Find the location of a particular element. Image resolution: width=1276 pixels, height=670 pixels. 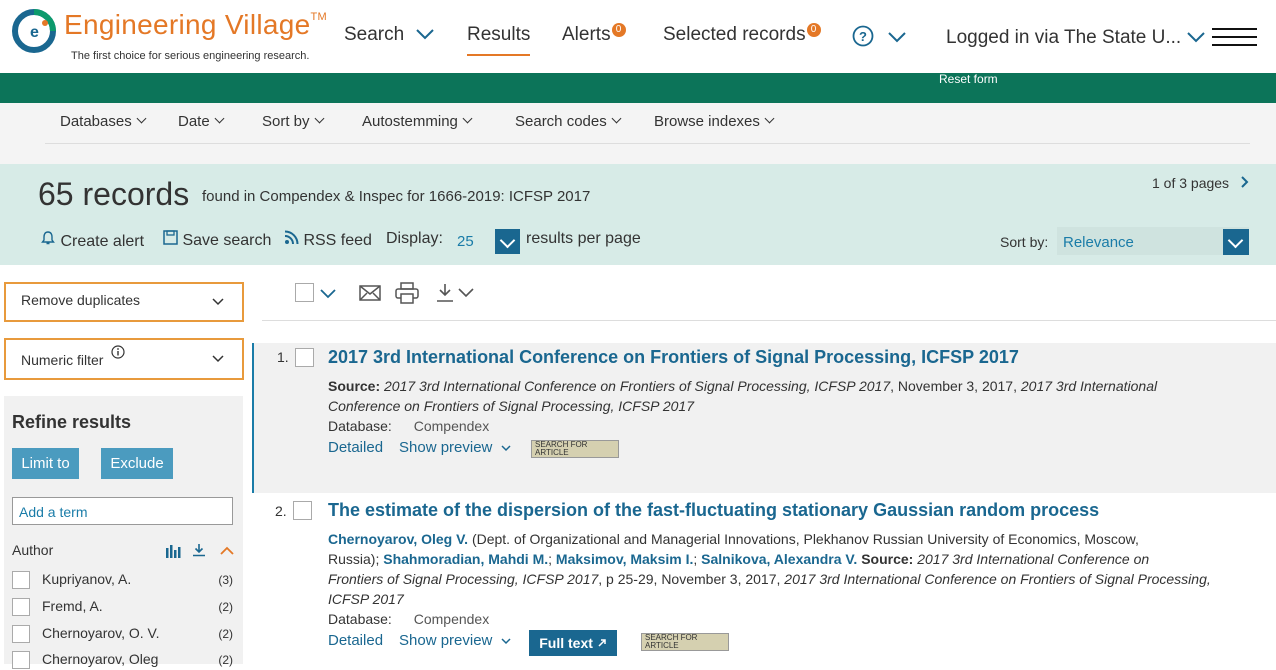

help-menu: ? is located at coordinates (879, 39).